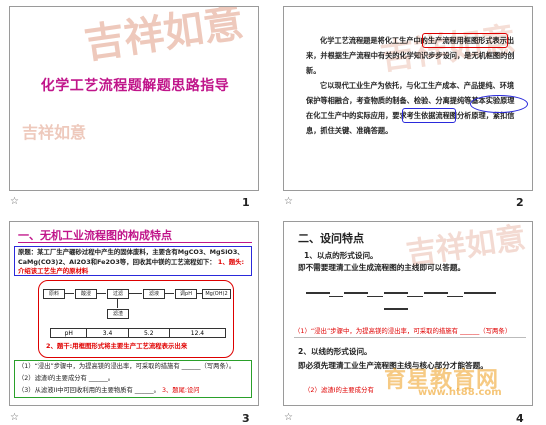 The image size is (546, 425). What do you see at coordinates (460, 392) in the screenshot?
I see `watermark-url: www.ht88.com` at bounding box center [460, 392].